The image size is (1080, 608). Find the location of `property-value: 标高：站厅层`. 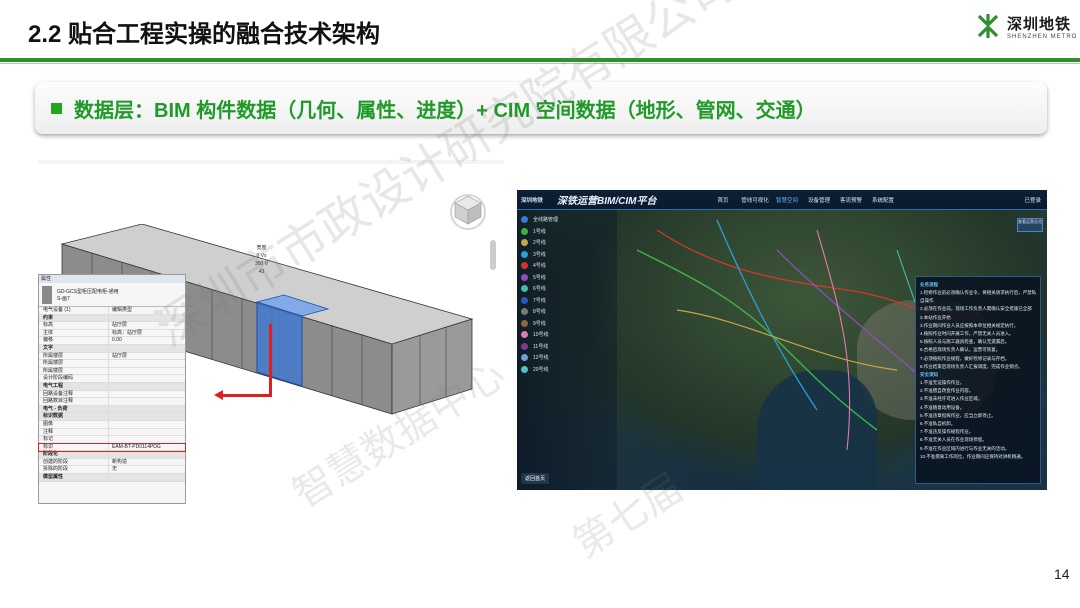

property-value: 标高：站厅层 is located at coordinates (127, 332).